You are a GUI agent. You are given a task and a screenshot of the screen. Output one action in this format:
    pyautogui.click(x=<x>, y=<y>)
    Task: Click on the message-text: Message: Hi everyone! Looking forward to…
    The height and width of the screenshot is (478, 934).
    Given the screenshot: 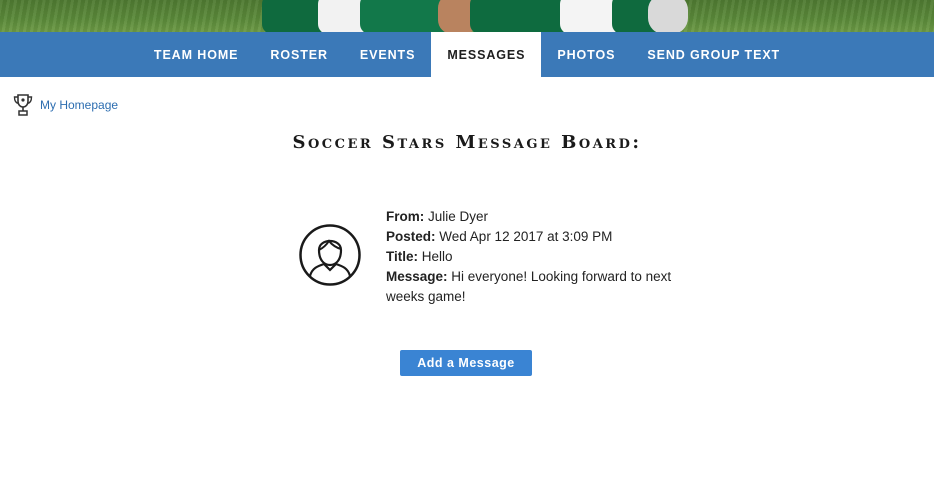 What is the action you would take?
    pyautogui.click(x=529, y=286)
    